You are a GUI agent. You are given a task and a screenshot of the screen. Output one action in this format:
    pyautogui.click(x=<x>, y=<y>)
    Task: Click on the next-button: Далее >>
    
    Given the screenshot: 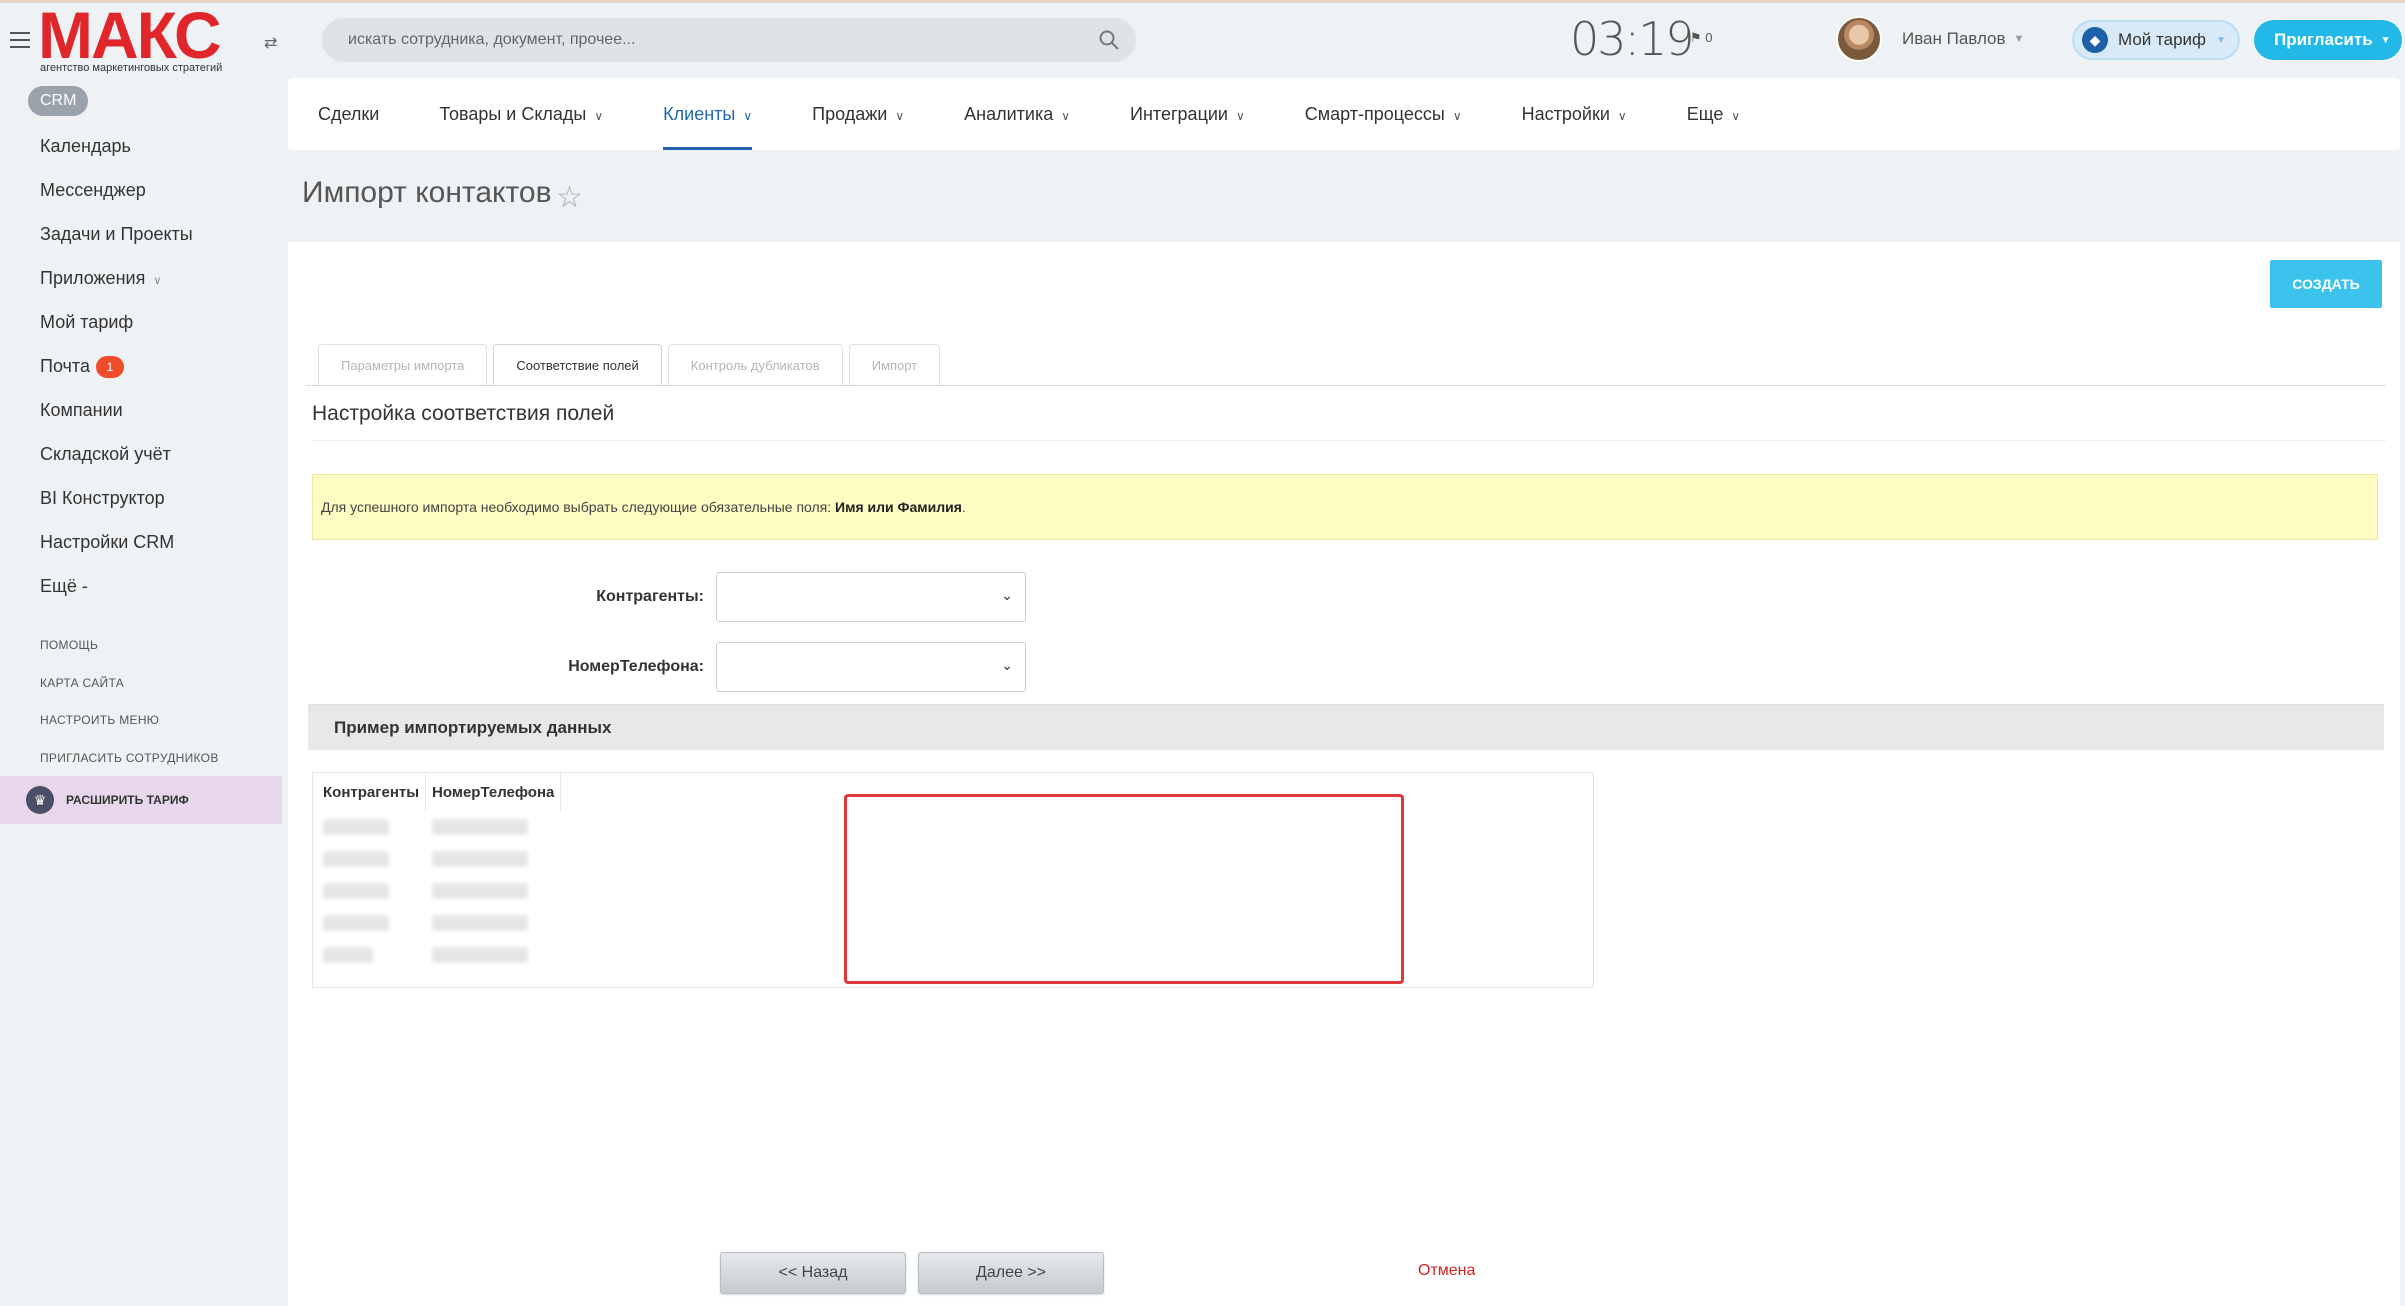 What is the action you would take?
    pyautogui.click(x=1011, y=1273)
    